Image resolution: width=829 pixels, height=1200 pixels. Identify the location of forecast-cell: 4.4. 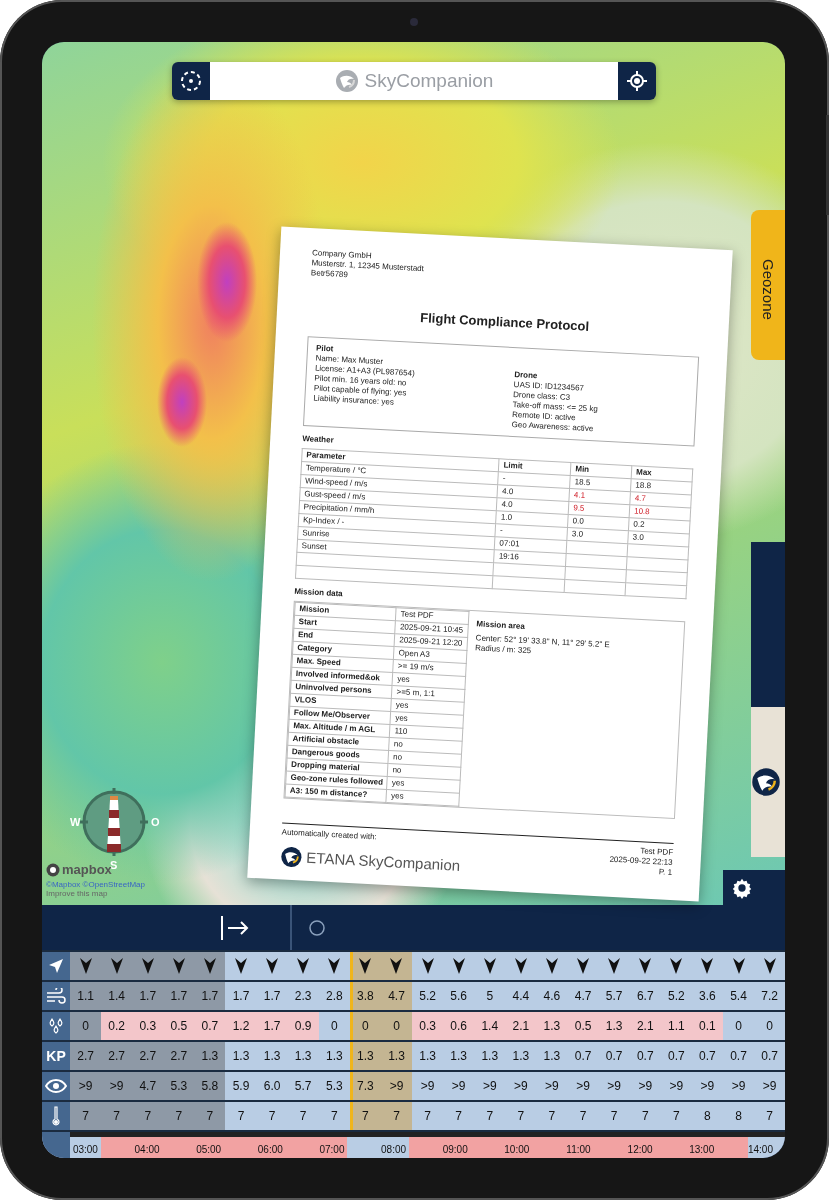
(521, 996).